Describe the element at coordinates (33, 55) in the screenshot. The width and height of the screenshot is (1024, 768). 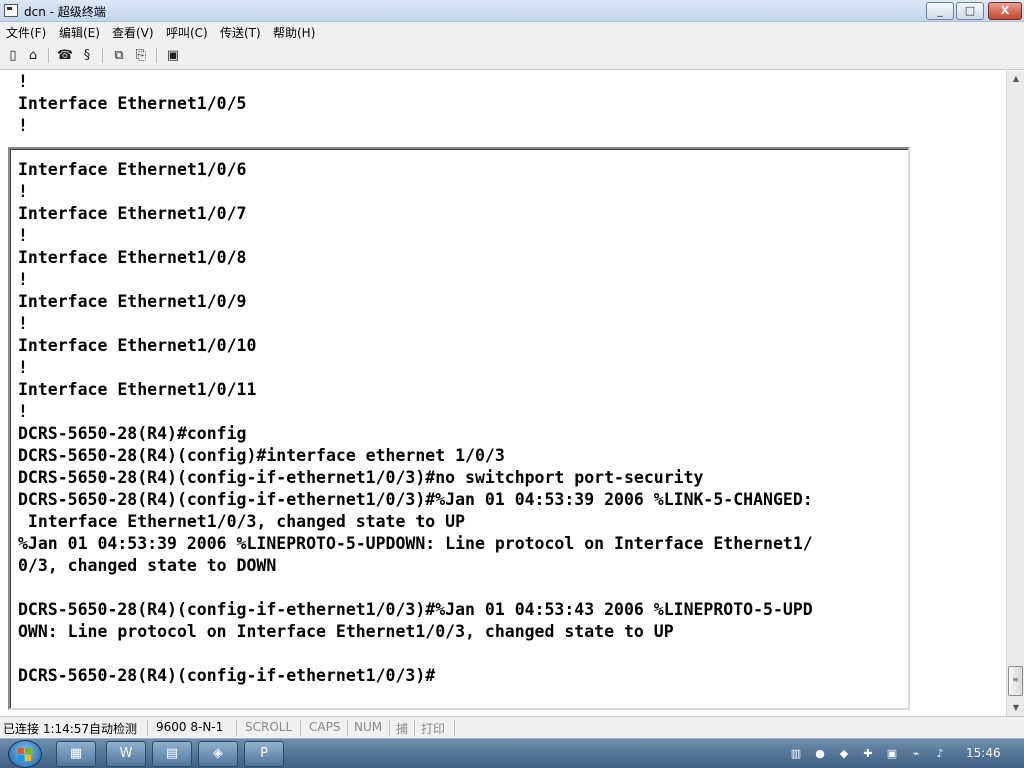
I see `open-folder-icon: ⌂` at that location.